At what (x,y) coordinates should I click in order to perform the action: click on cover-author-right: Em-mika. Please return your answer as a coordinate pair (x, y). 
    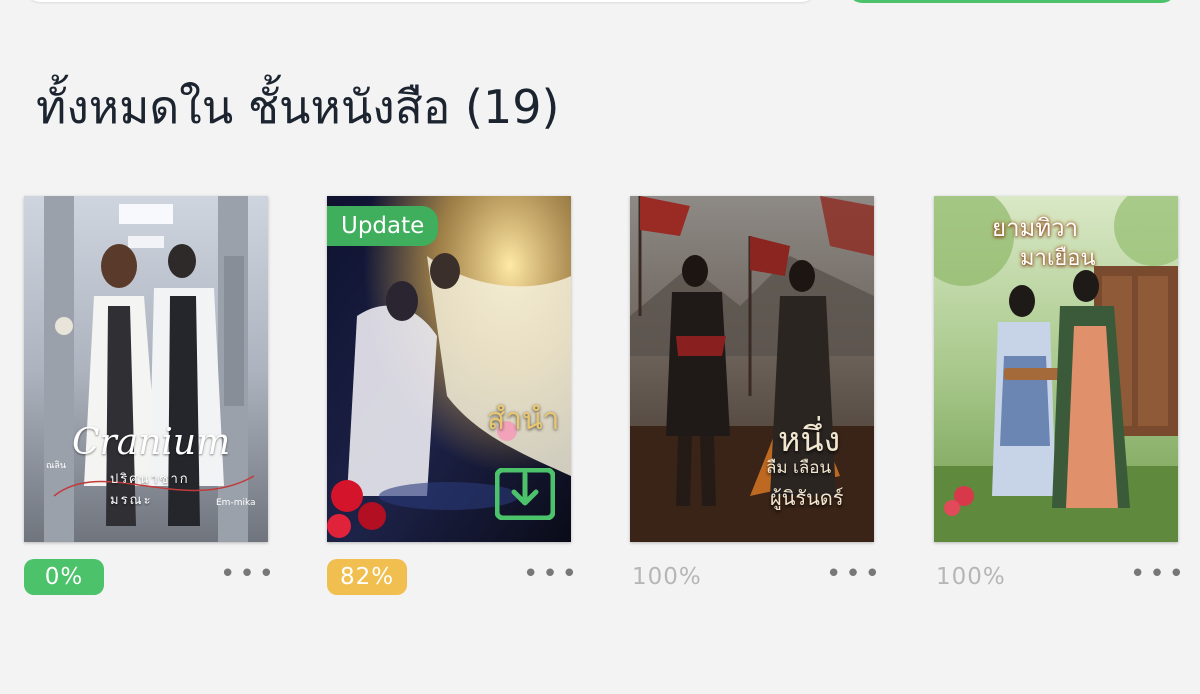
    Looking at the image, I should click on (236, 503).